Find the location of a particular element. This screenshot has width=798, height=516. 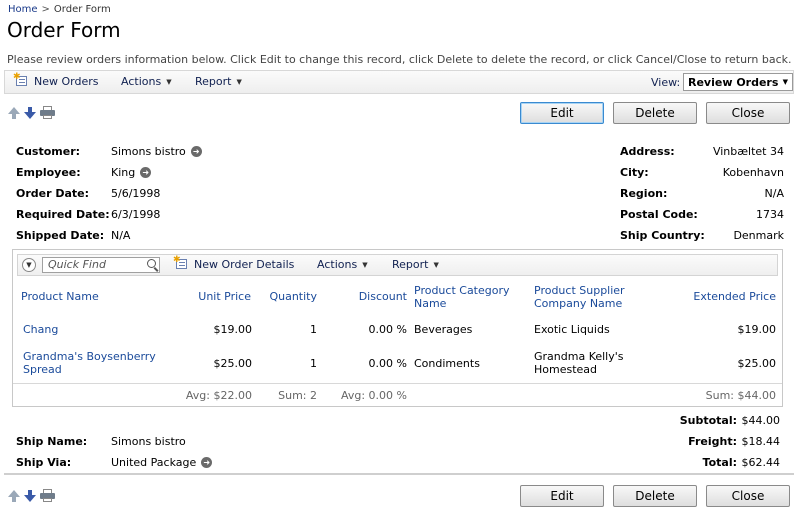

order-date-label: Order Date: is located at coordinates (53, 193).